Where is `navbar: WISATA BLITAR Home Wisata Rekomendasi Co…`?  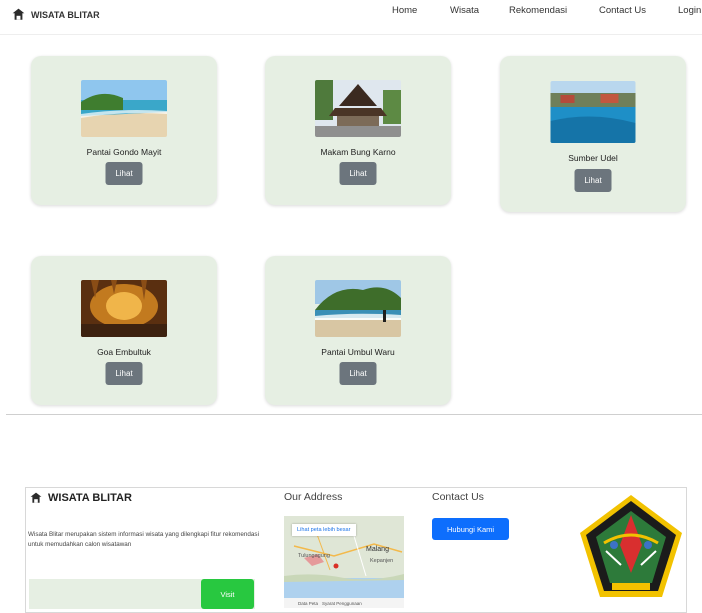
navbar: WISATA BLITAR Home Wisata Rekomendasi Co… is located at coordinates (351, 17).